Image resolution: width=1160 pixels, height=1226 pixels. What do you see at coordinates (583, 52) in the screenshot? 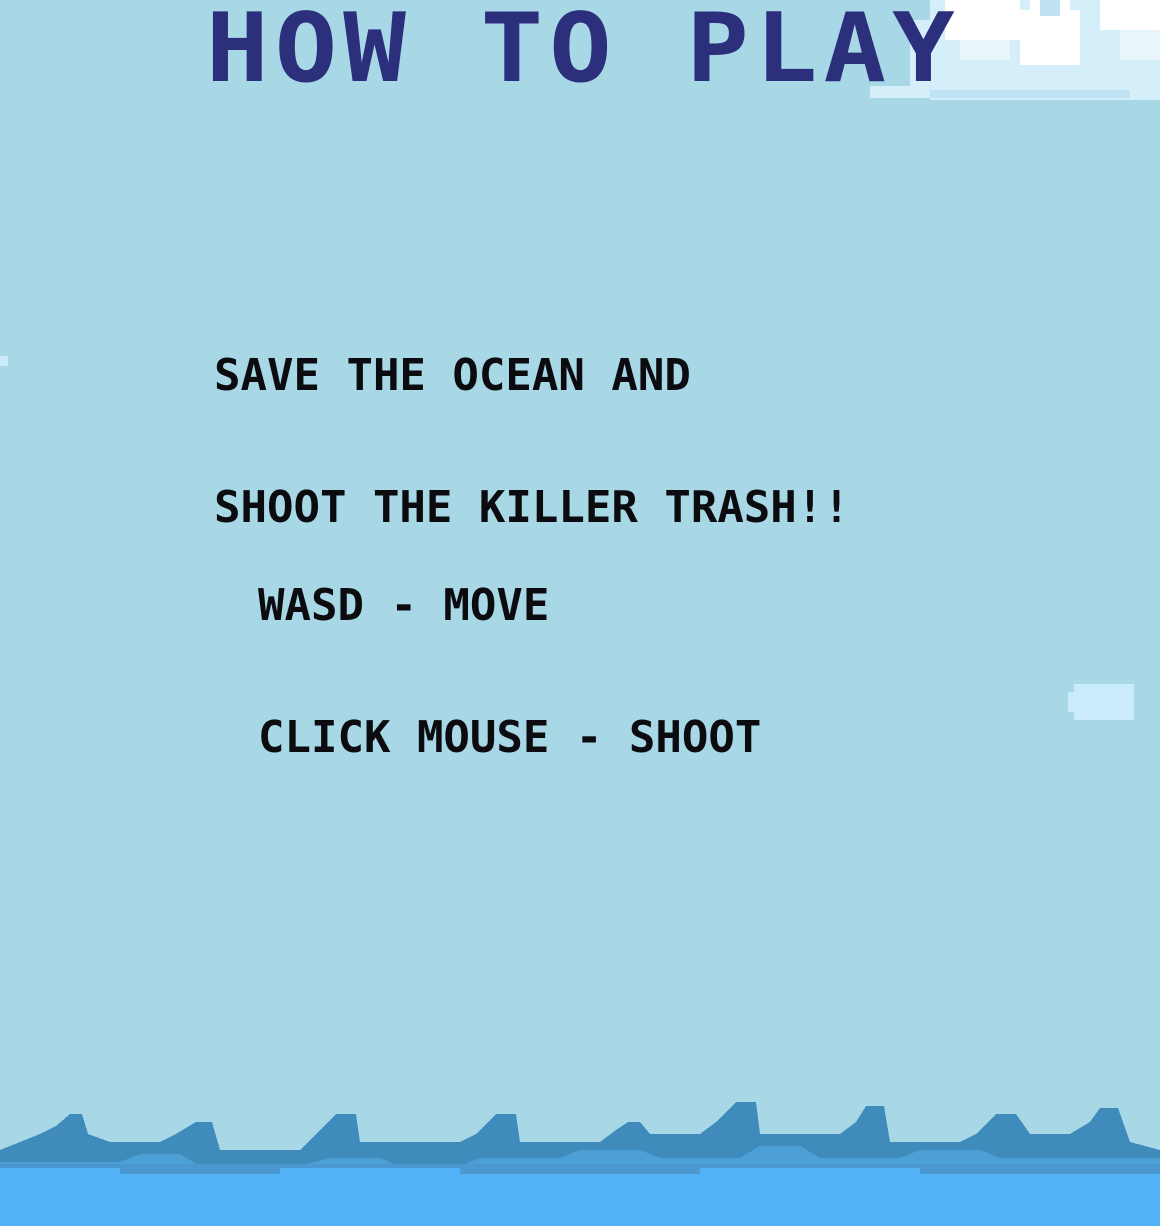
I see `page-title: HOW TO PLAY` at bounding box center [583, 52].